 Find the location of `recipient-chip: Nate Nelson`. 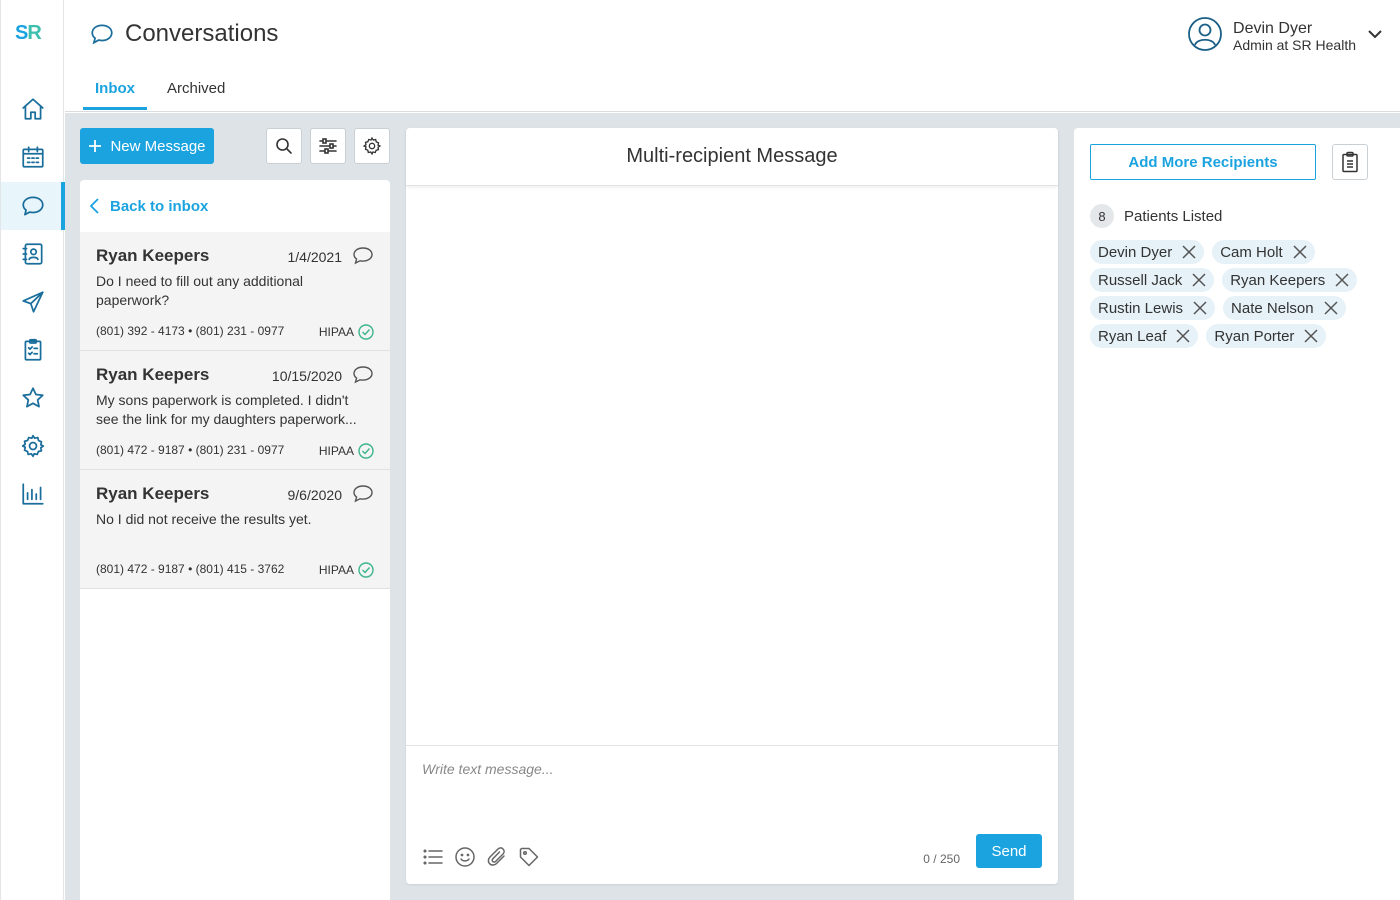

recipient-chip: Nate Nelson is located at coordinates (1284, 308).